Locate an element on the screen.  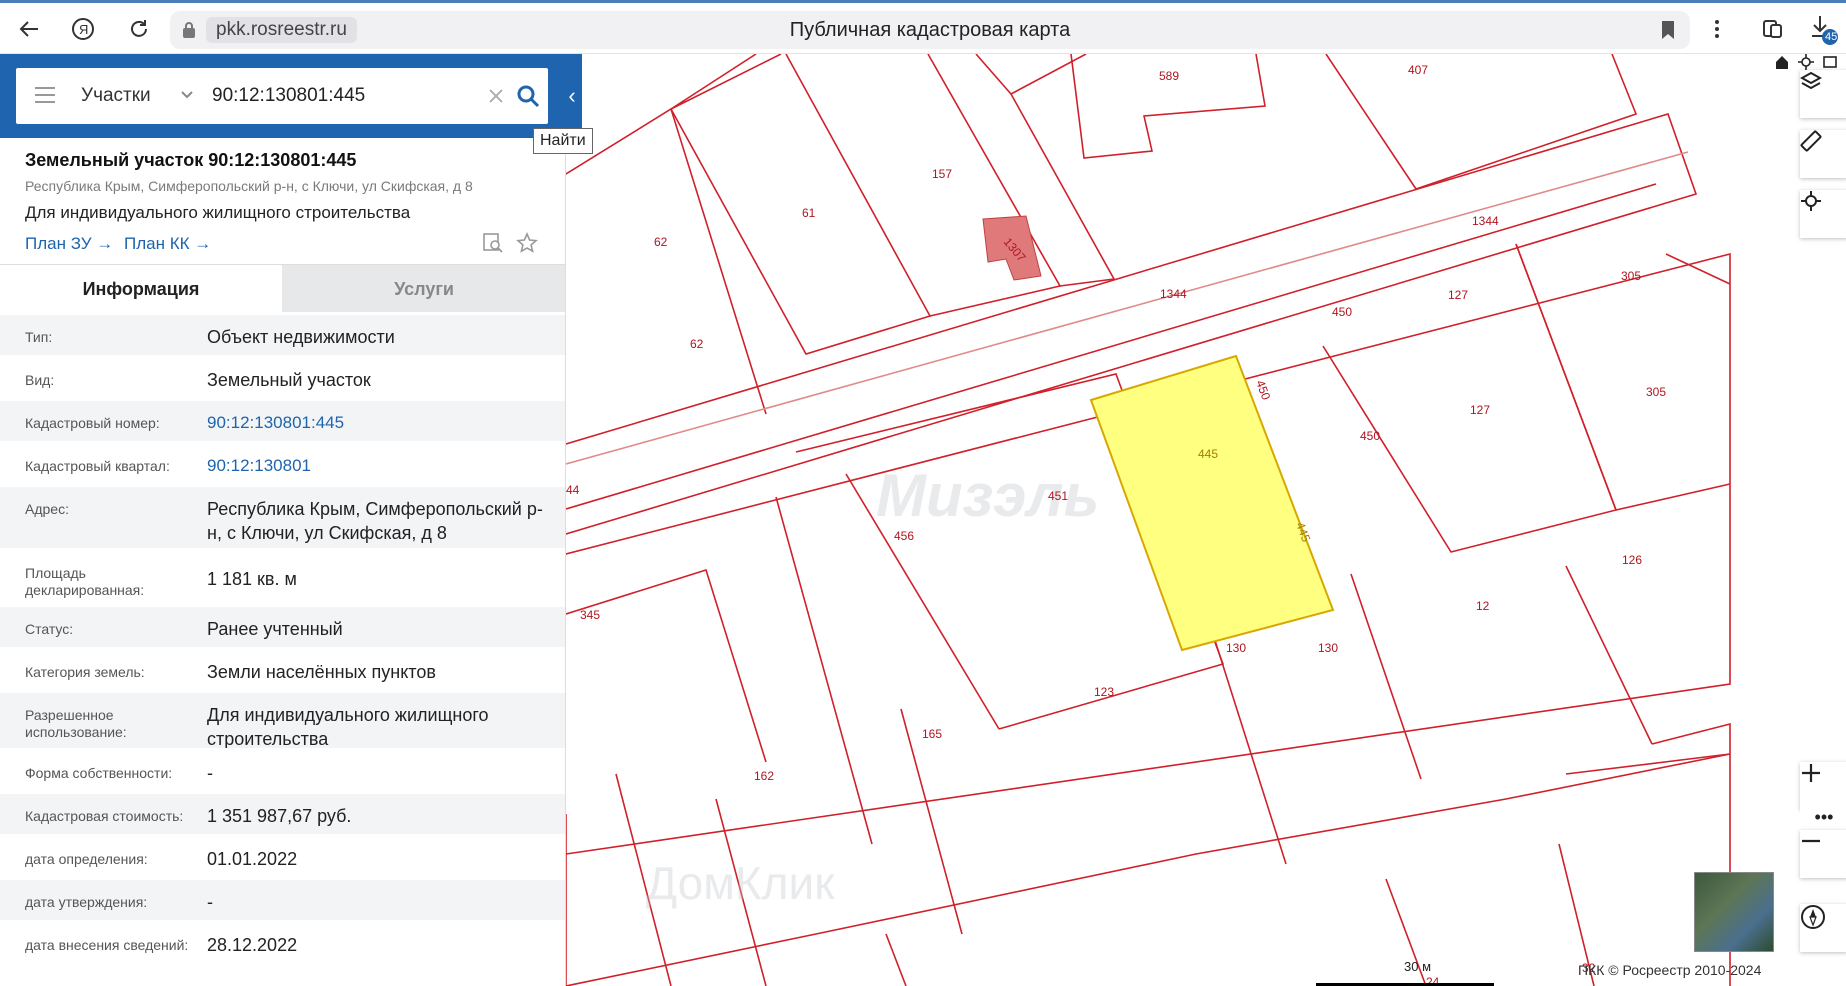
row-label: дата утверждения: is located at coordinates (86, 902).